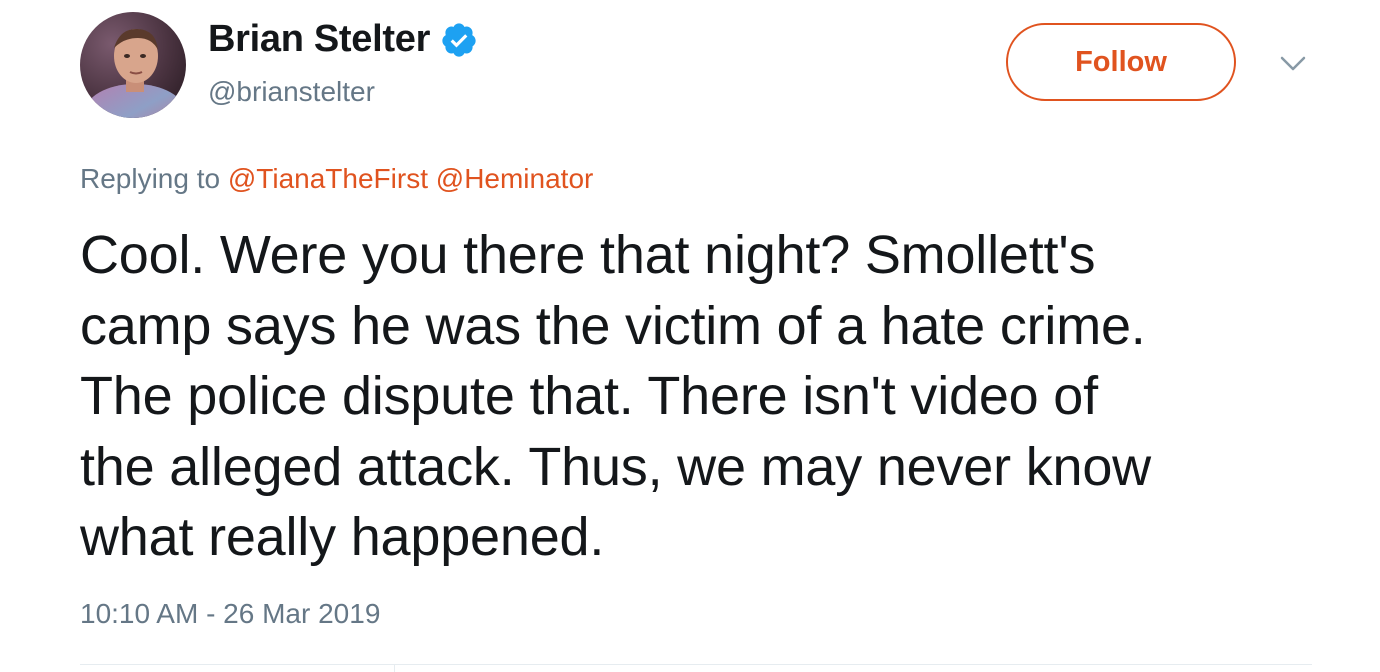  What do you see at coordinates (459, 40) in the screenshot?
I see `verified-badge-icon` at bounding box center [459, 40].